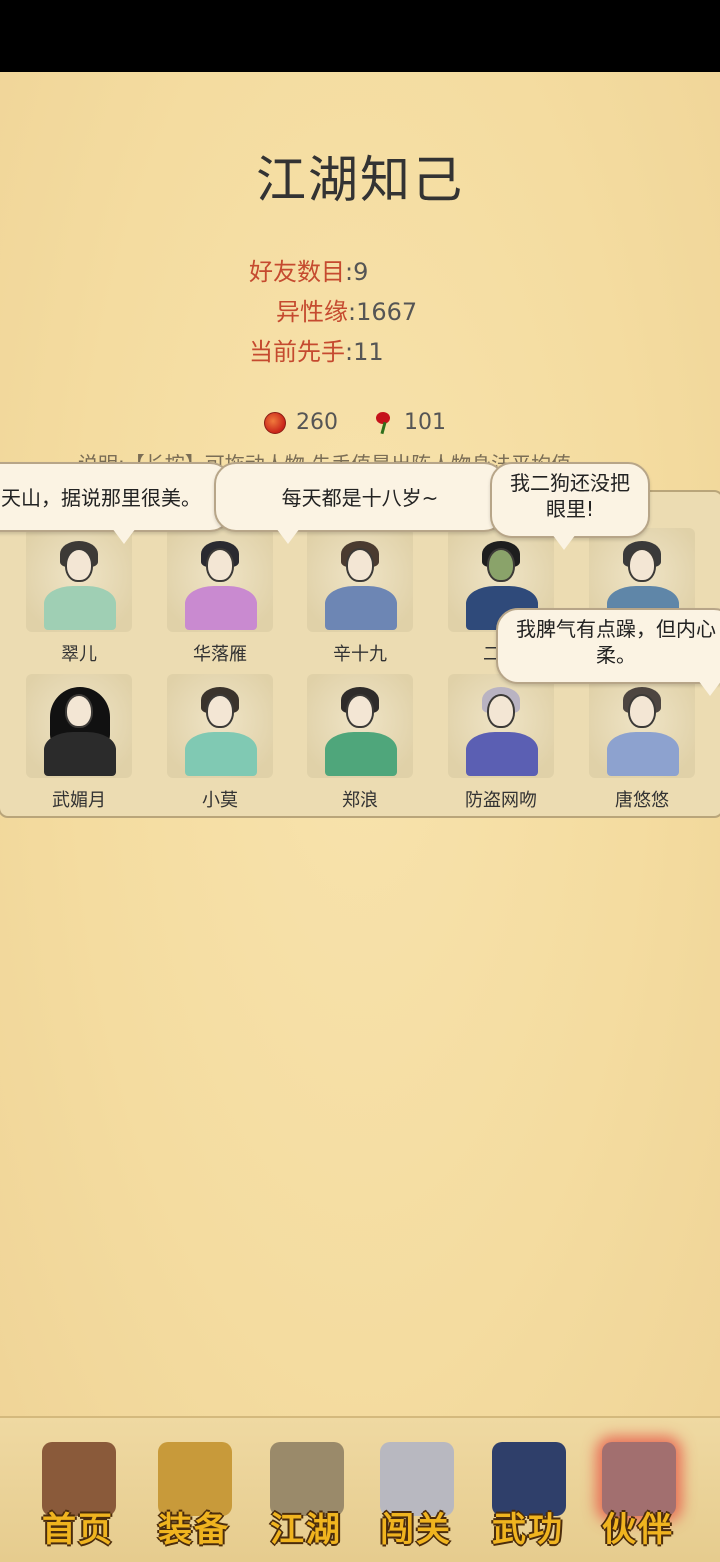  I want to click on initiative-value: :11, so click(364, 352).